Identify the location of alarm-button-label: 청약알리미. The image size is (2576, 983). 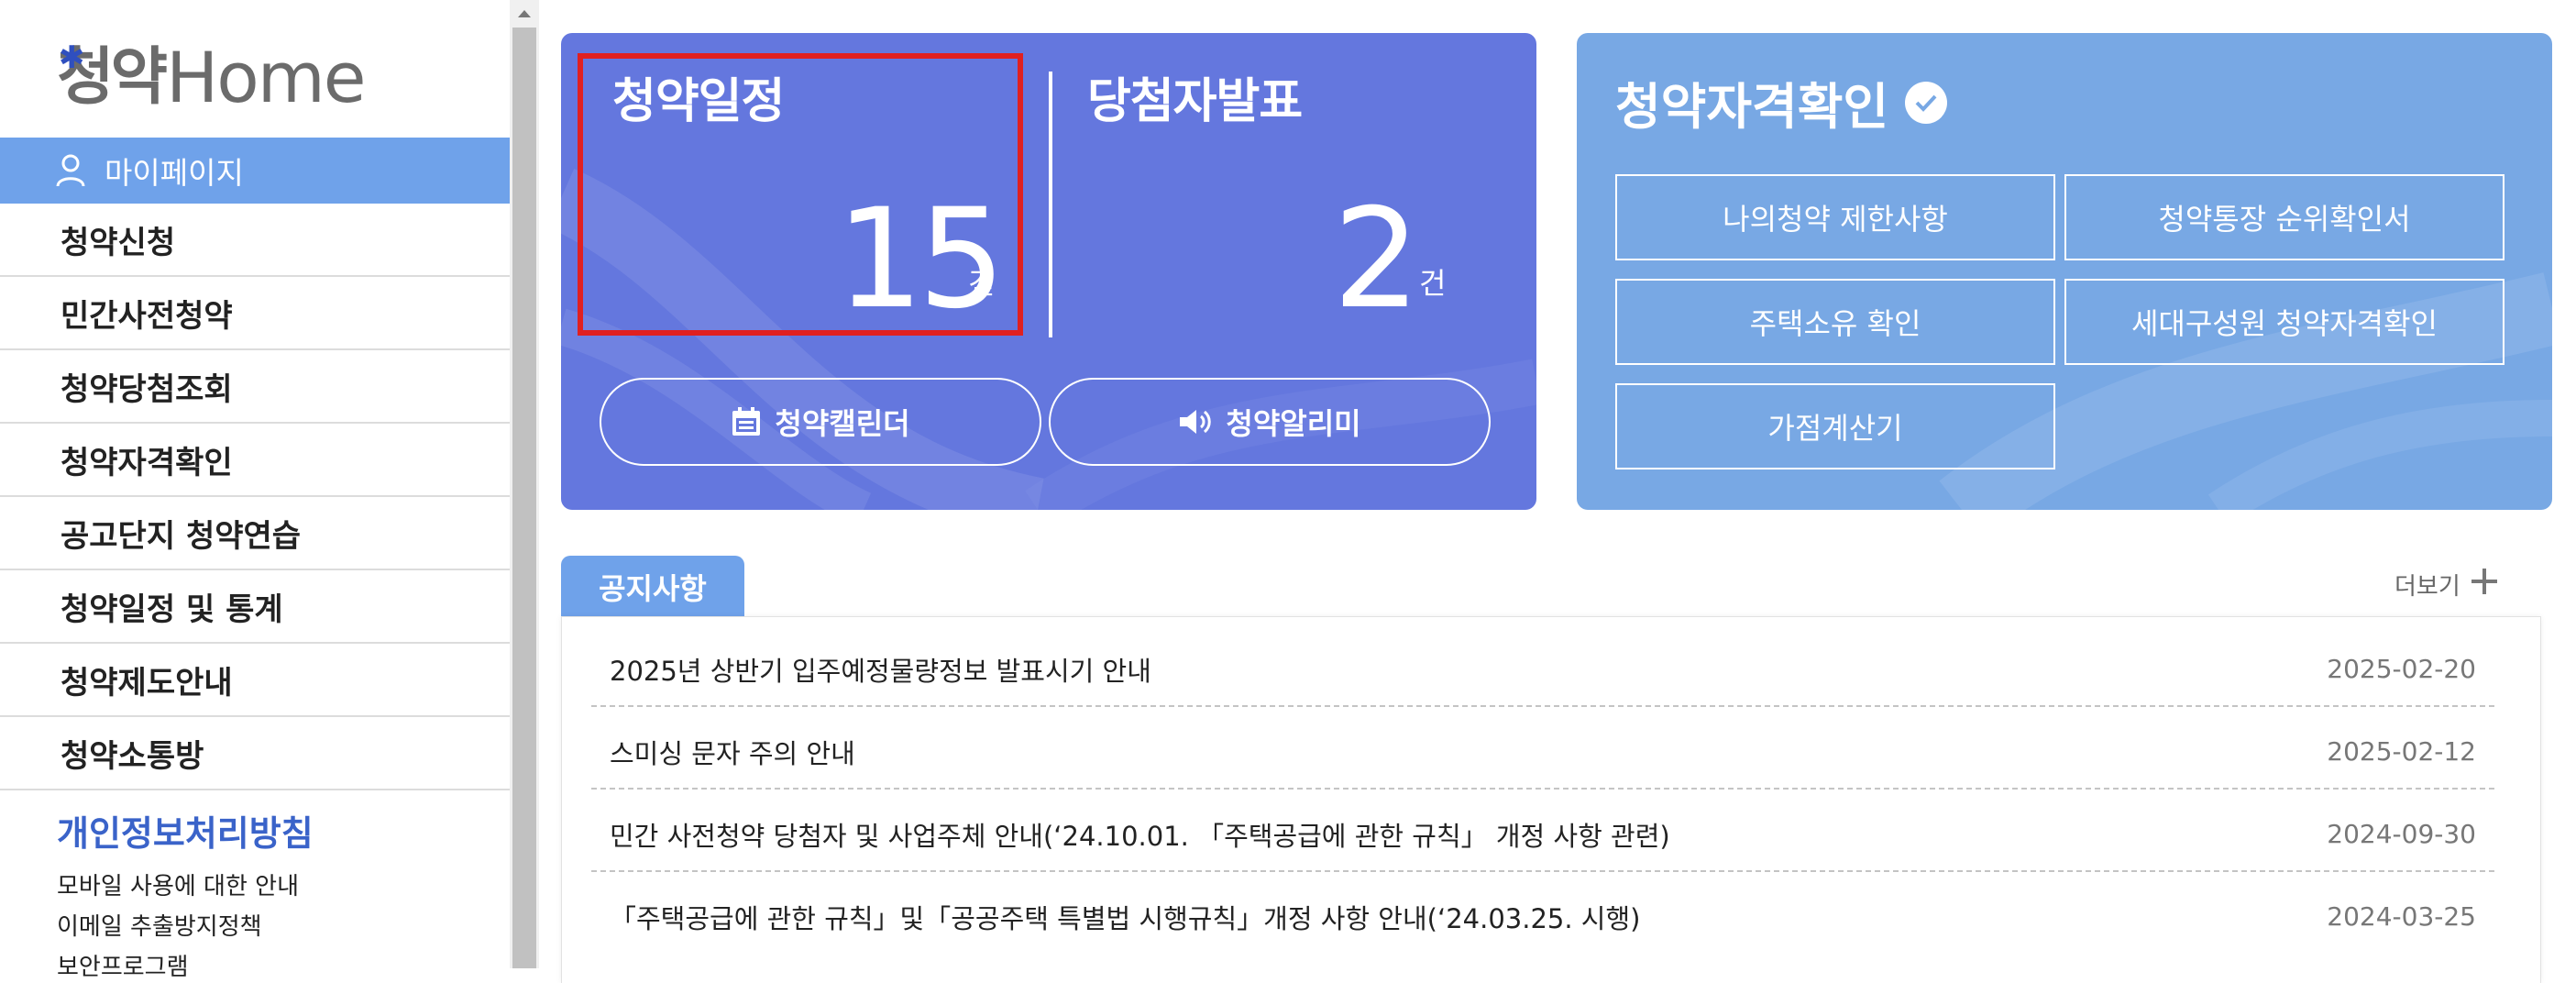
(1293, 423).